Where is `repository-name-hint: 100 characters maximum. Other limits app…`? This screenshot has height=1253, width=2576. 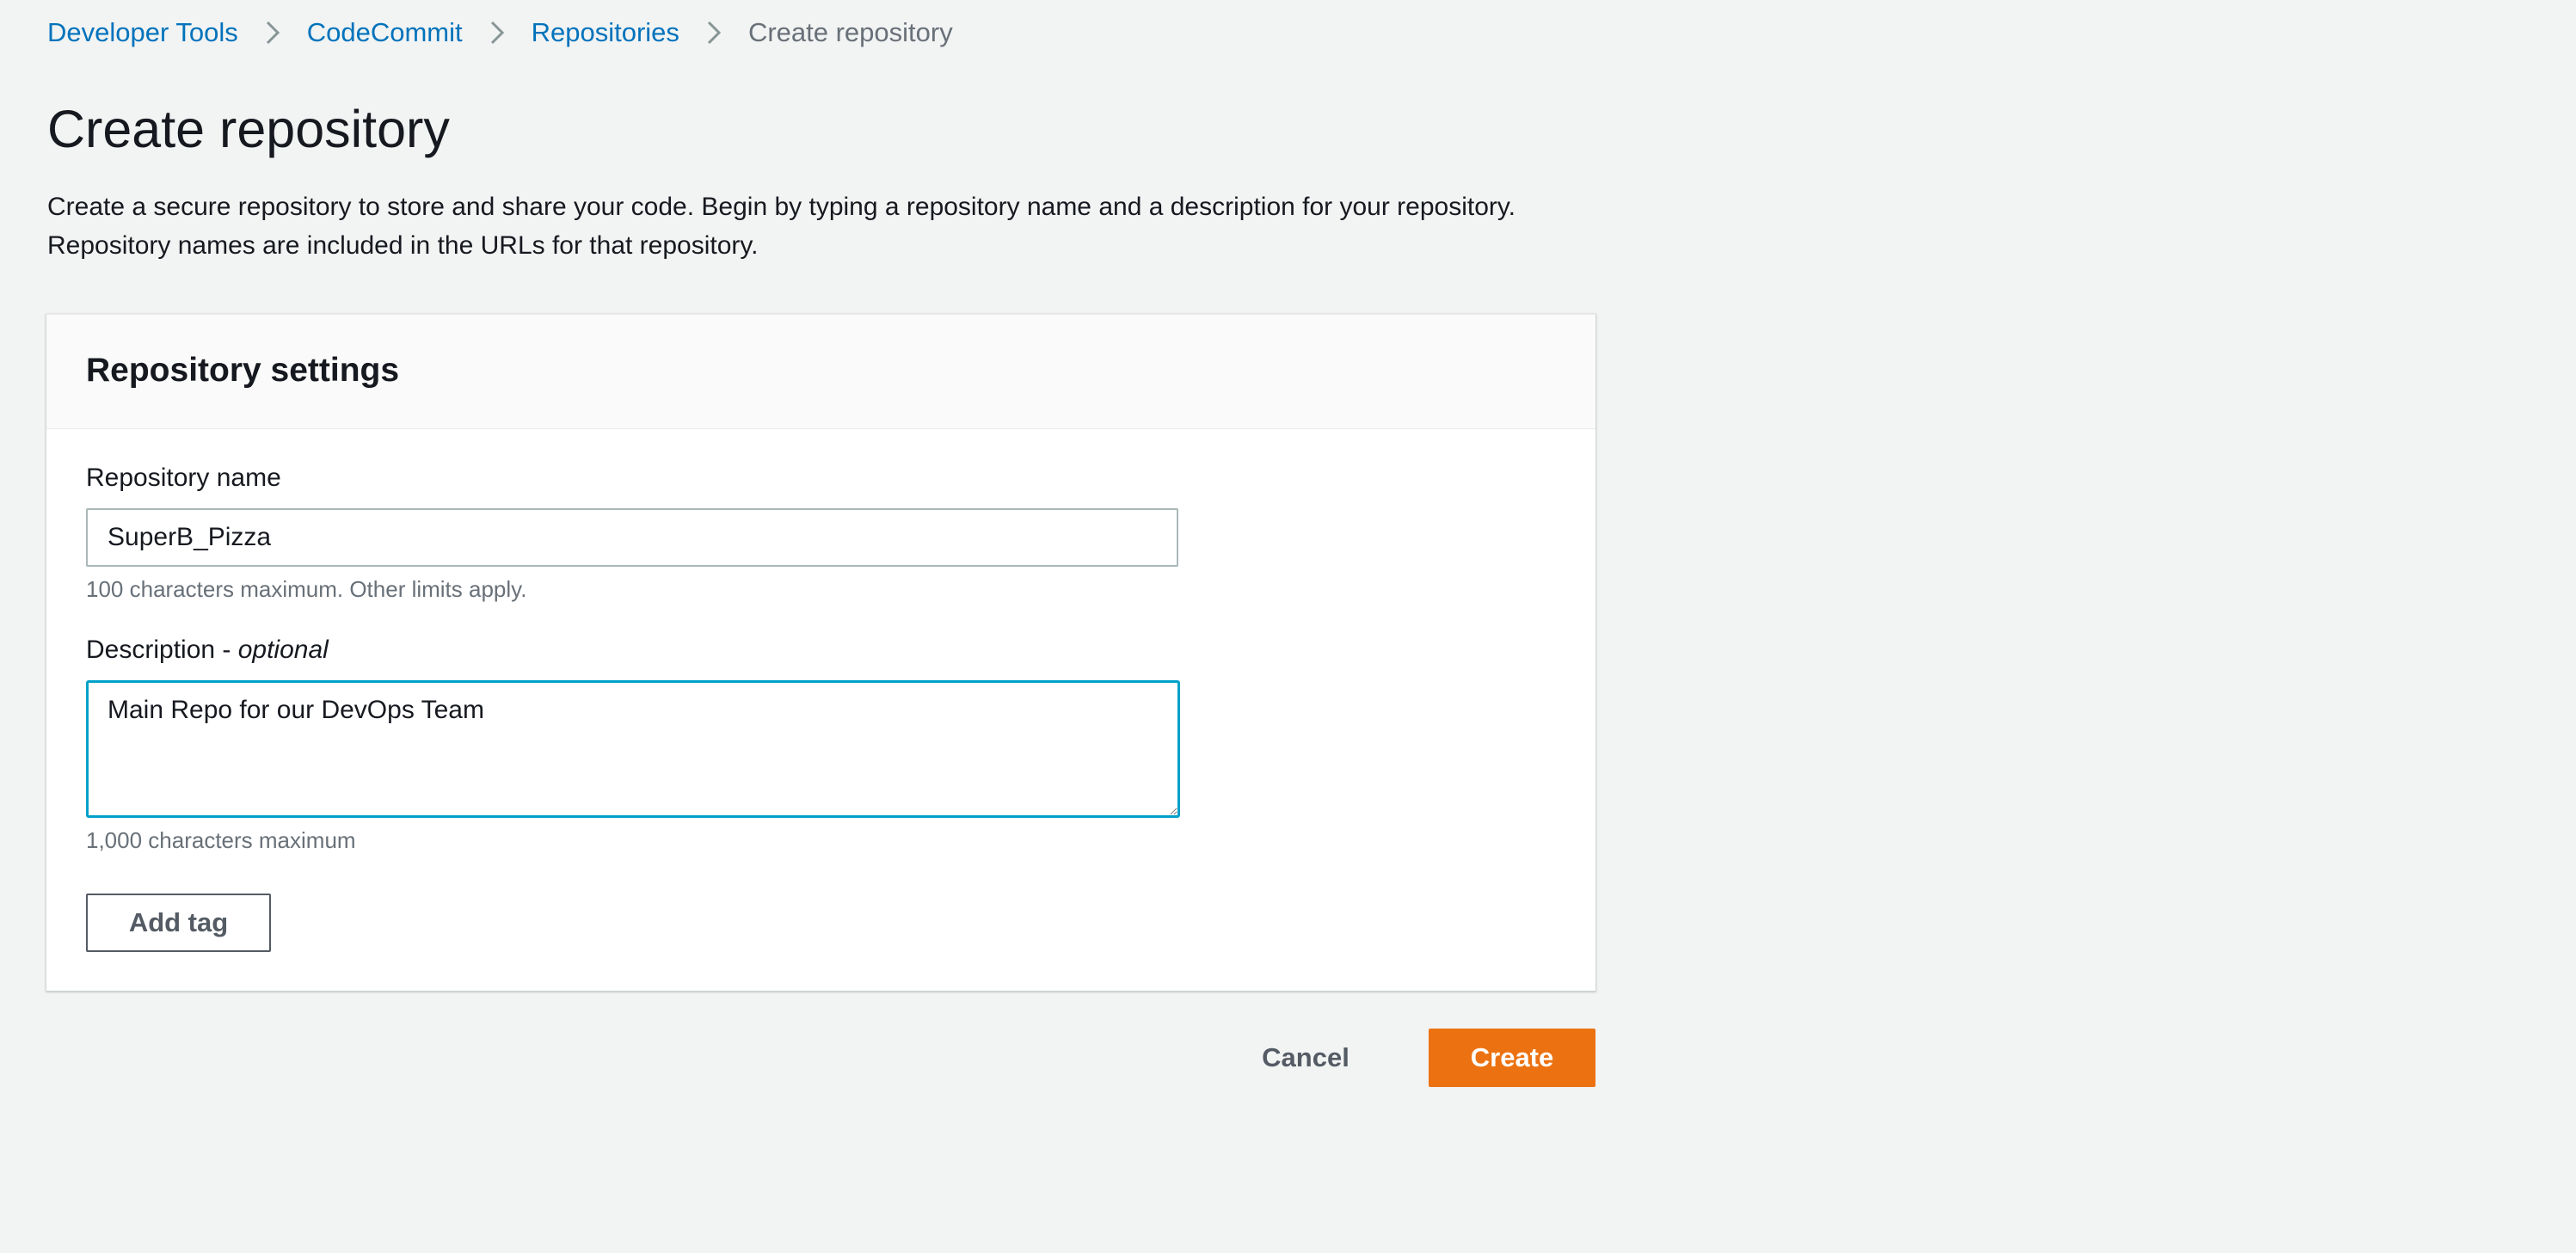
repository-name-hint: 100 characters maximum. Other limits app… is located at coordinates (306, 589).